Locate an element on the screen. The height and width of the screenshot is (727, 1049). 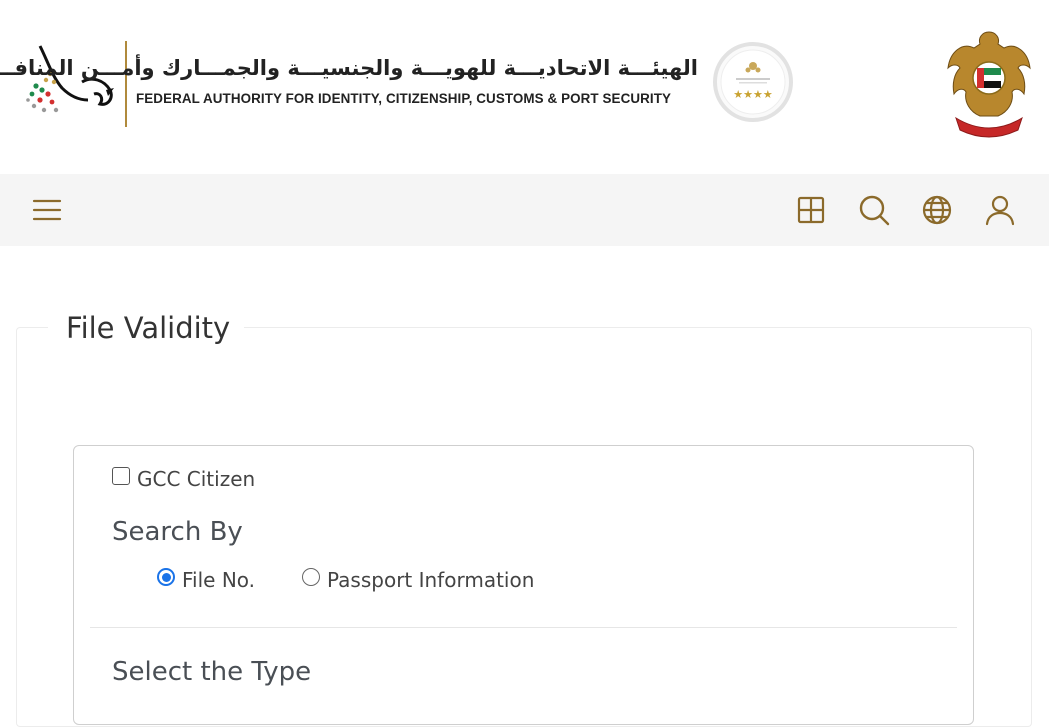
apps-grid-icon is located at coordinates (811, 210).